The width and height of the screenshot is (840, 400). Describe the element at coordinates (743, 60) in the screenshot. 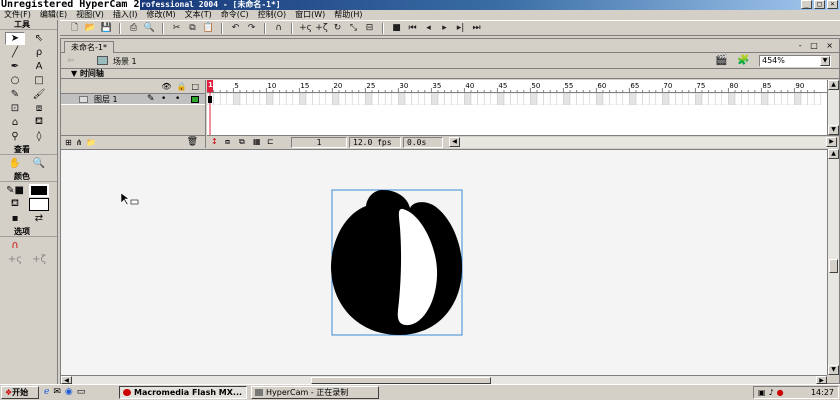

I see `edit-symbol-icon: 🧩` at that location.